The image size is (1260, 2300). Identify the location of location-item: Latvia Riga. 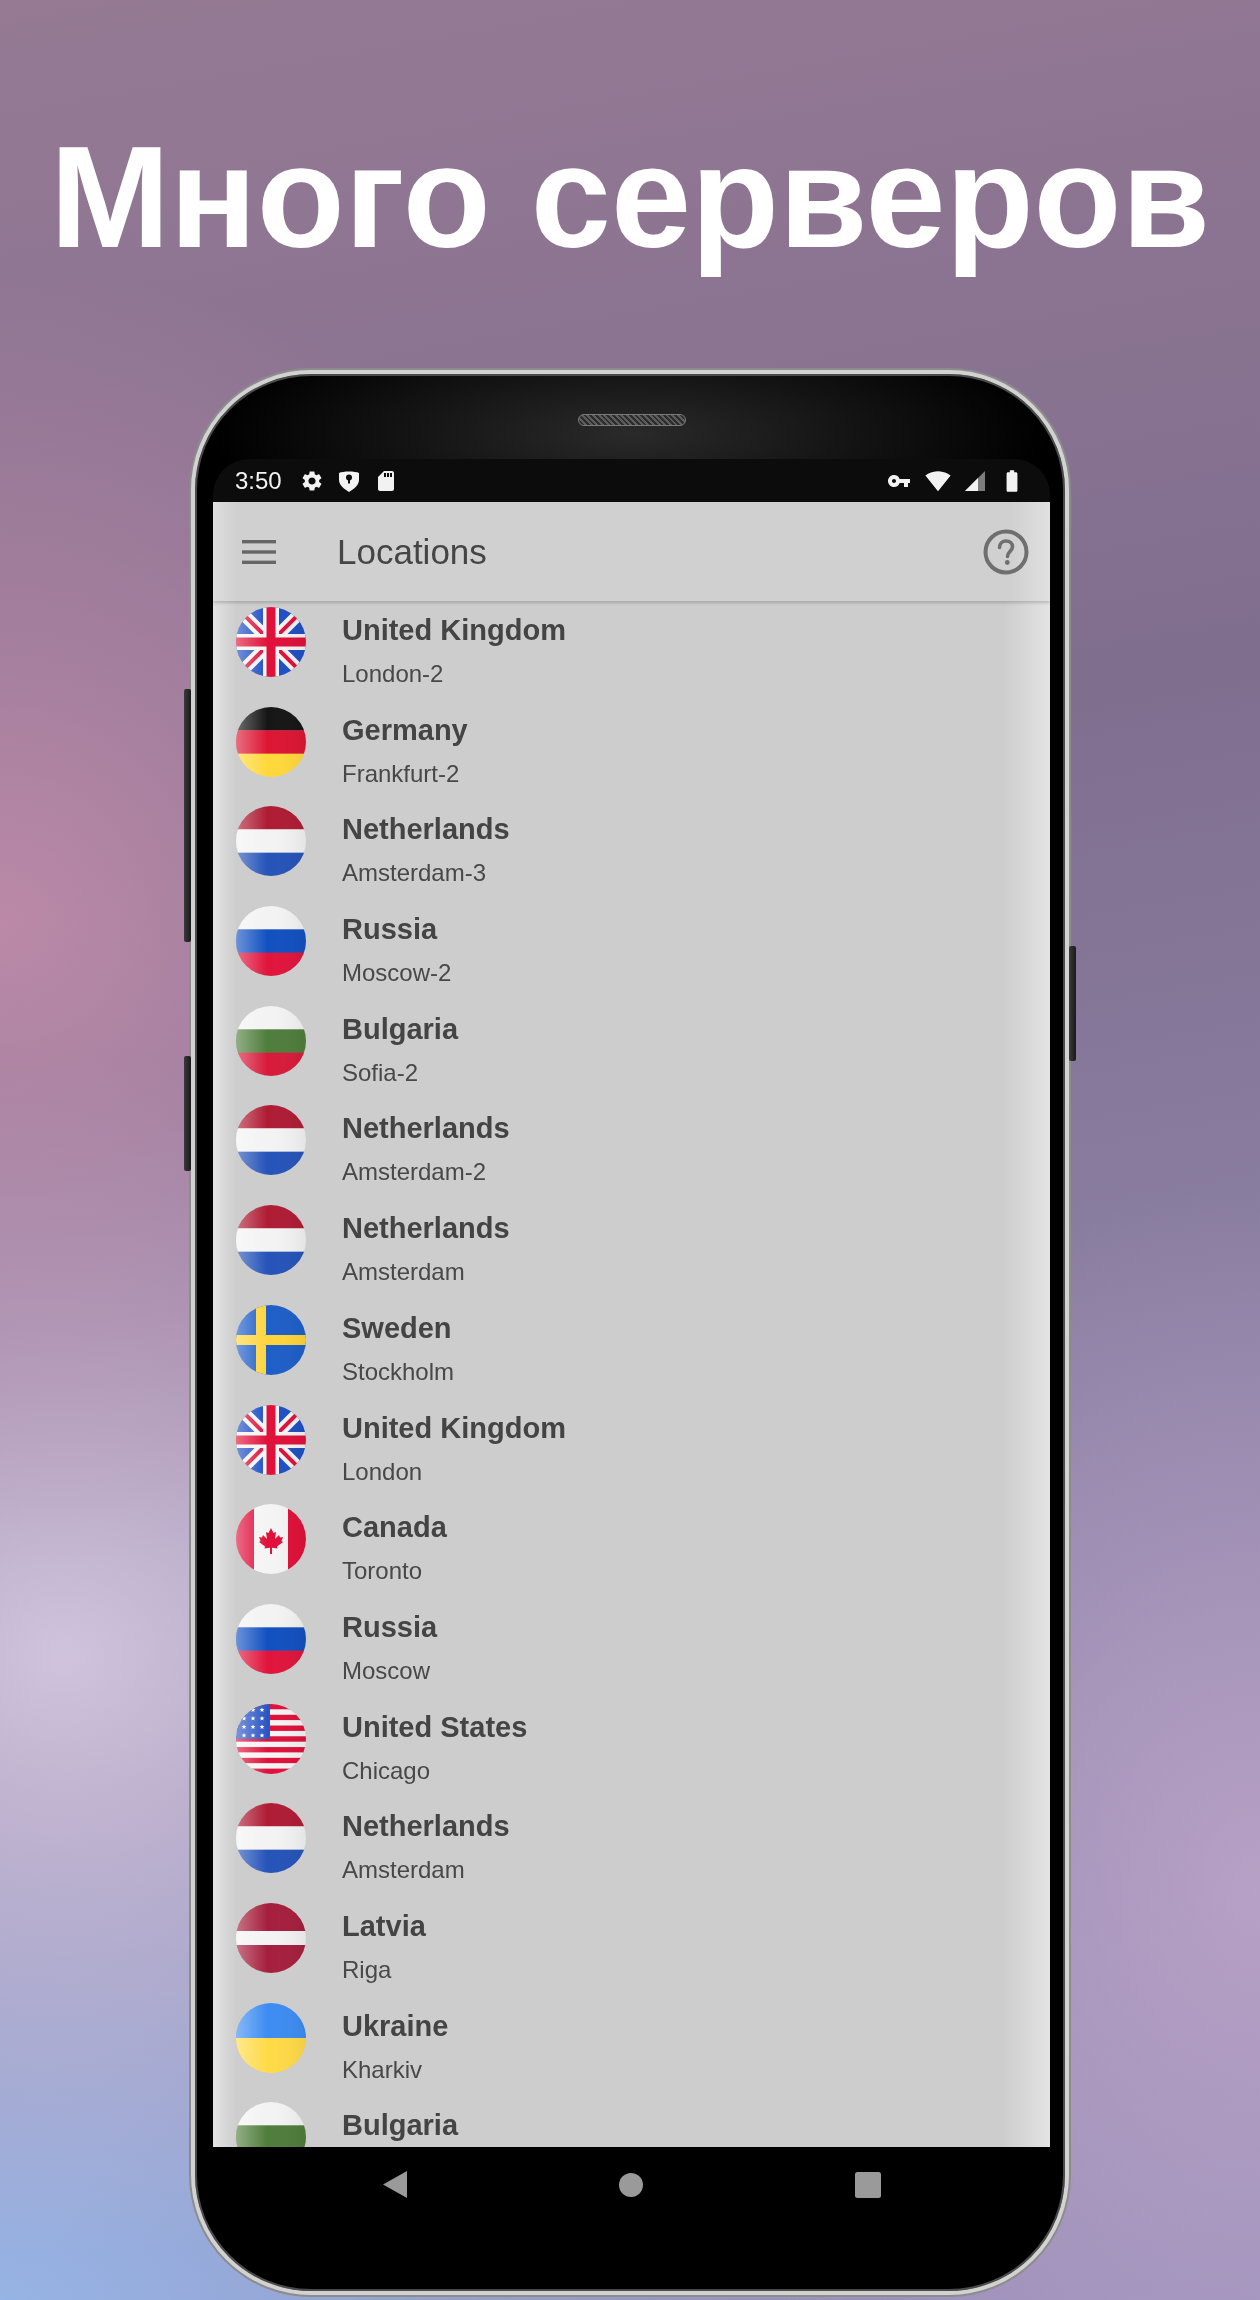
(631, 1946).